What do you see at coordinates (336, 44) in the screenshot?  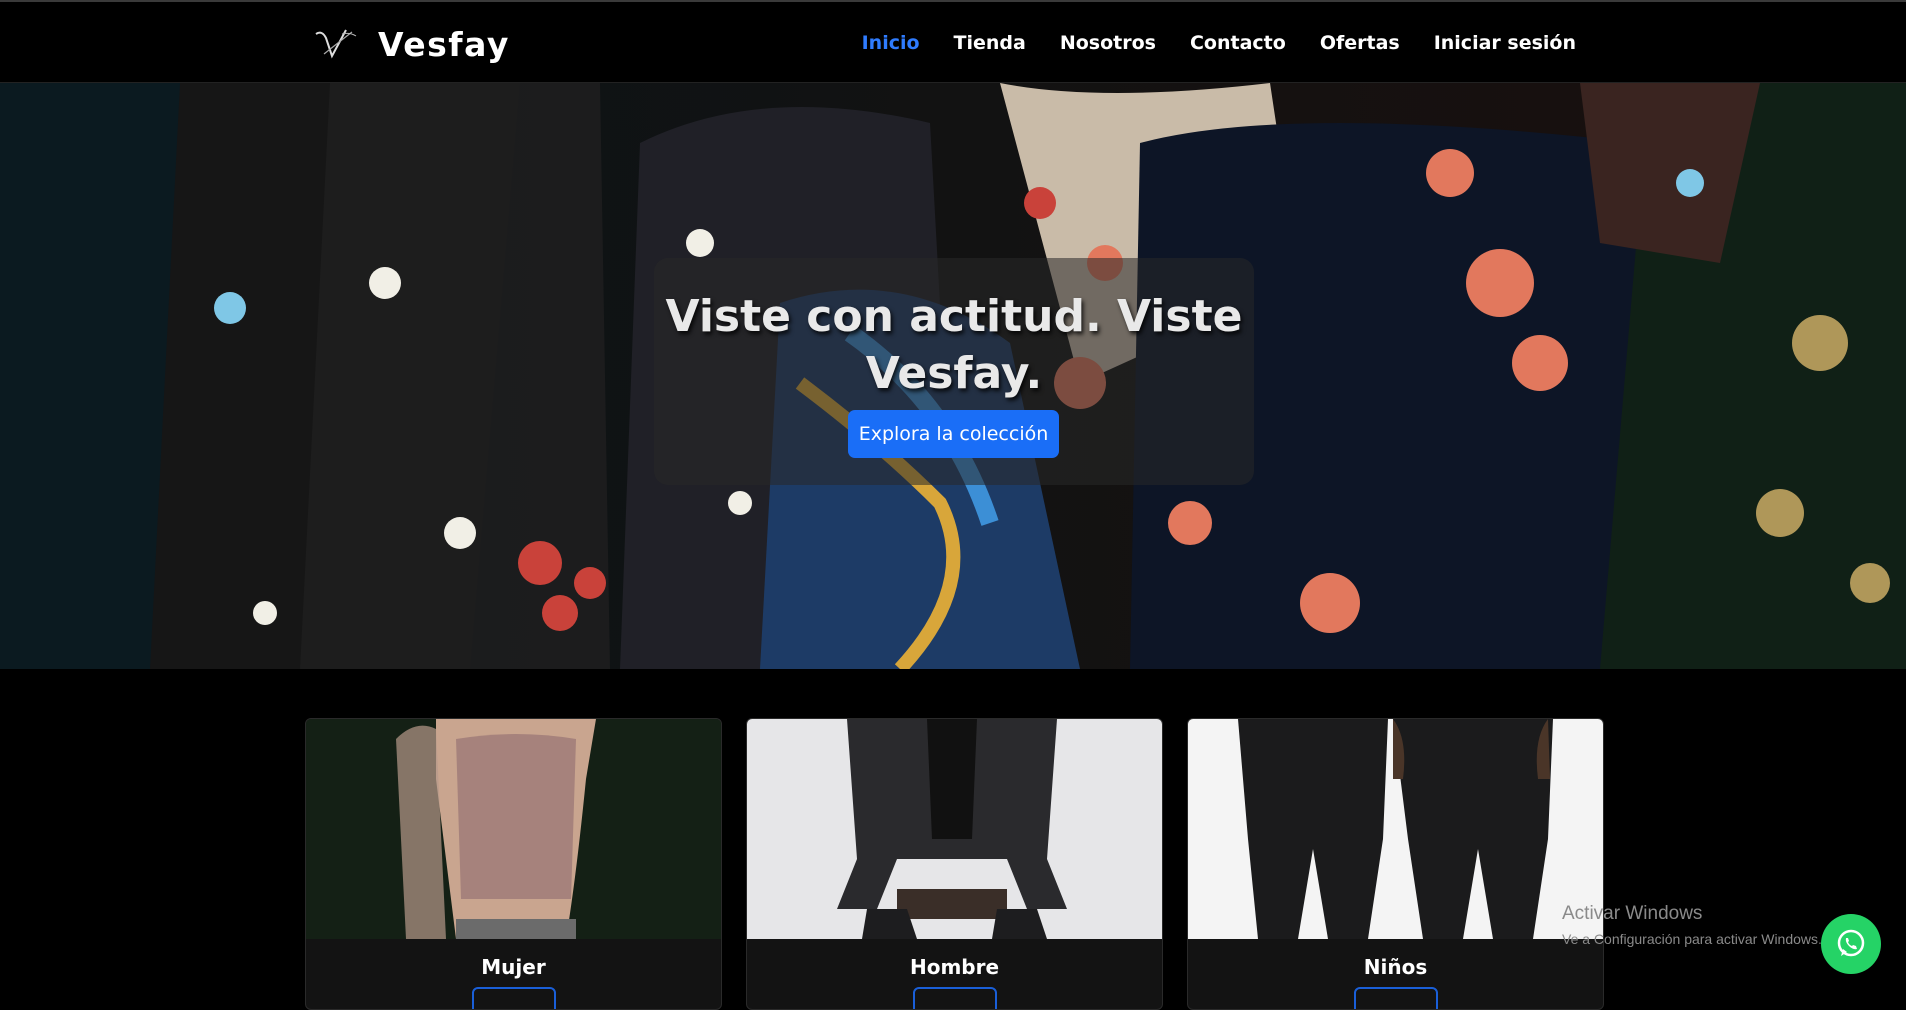 I see `vesfay-monogram-icon` at bounding box center [336, 44].